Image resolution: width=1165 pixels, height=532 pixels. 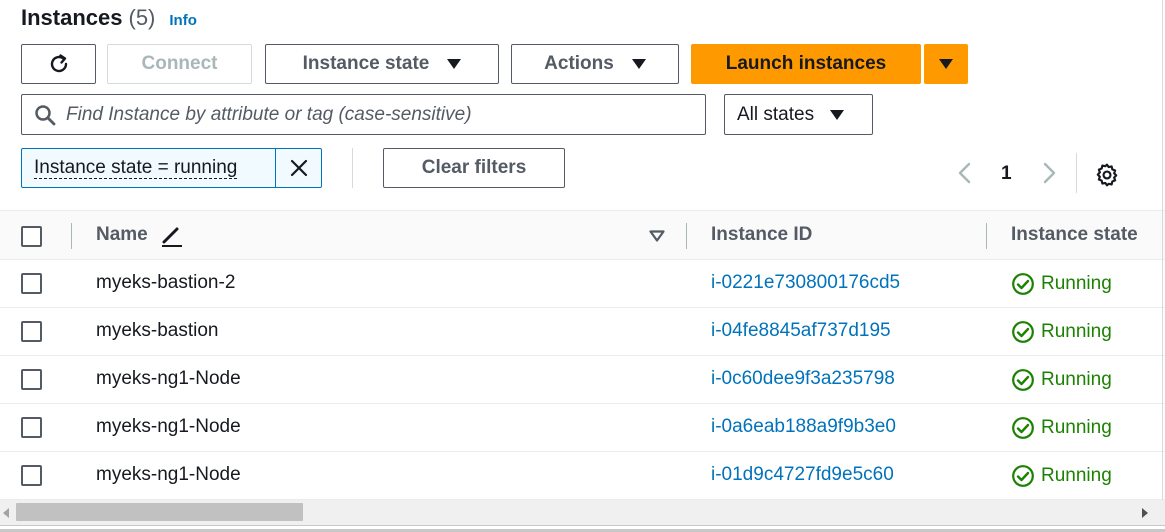 I want to click on column-header-instance-state: Instance state, so click(x=1074, y=235).